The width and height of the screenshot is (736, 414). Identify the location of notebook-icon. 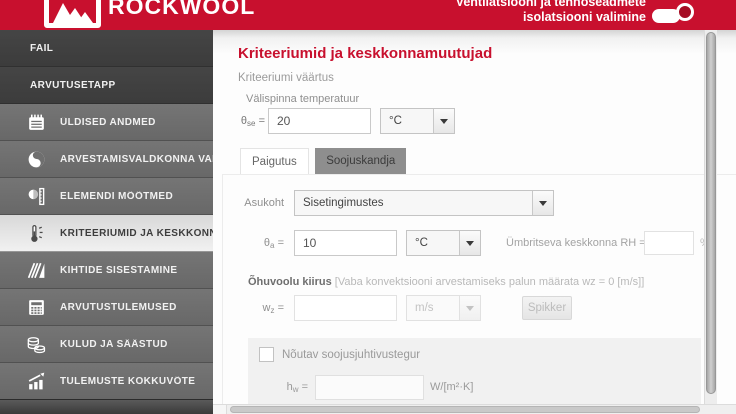
(36, 122).